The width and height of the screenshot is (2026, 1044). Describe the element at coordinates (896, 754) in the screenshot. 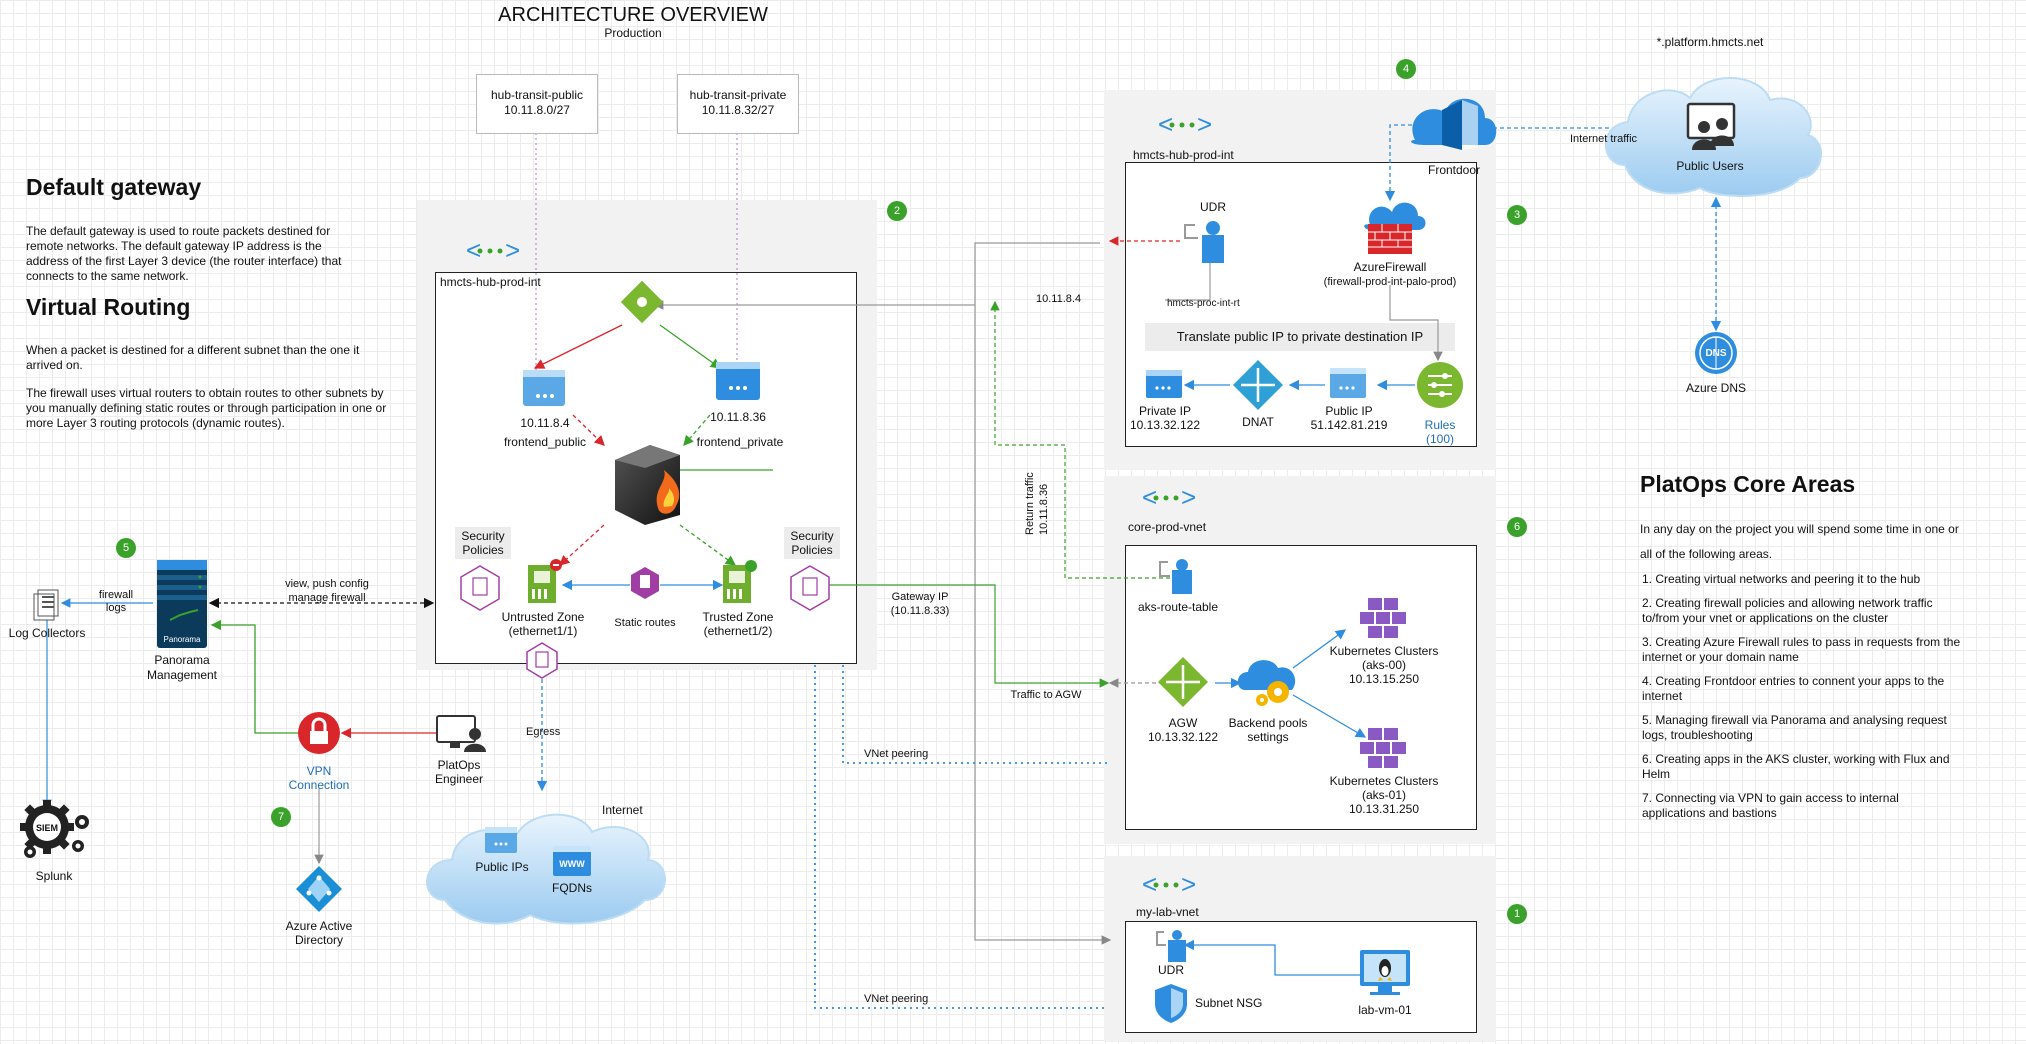

I see `vnet-peering-label-1: VNet peering` at that location.